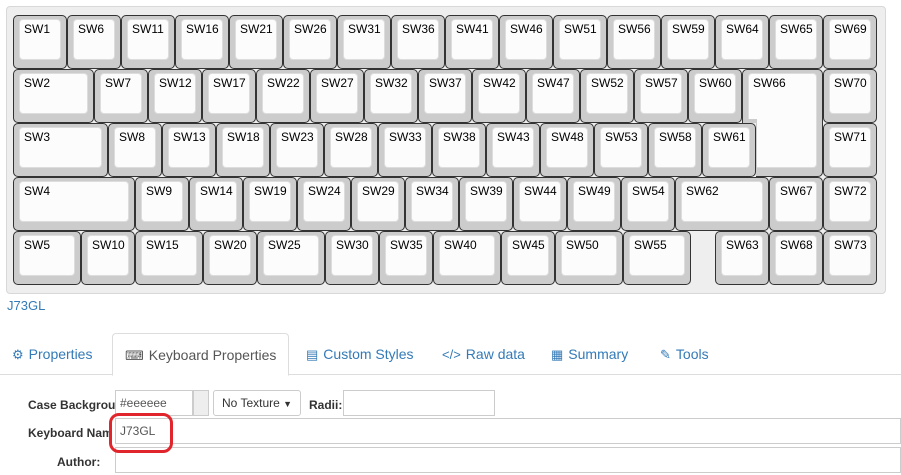  What do you see at coordinates (310, 29) in the screenshot?
I see `key-label: SW26` at bounding box center [310, 29].